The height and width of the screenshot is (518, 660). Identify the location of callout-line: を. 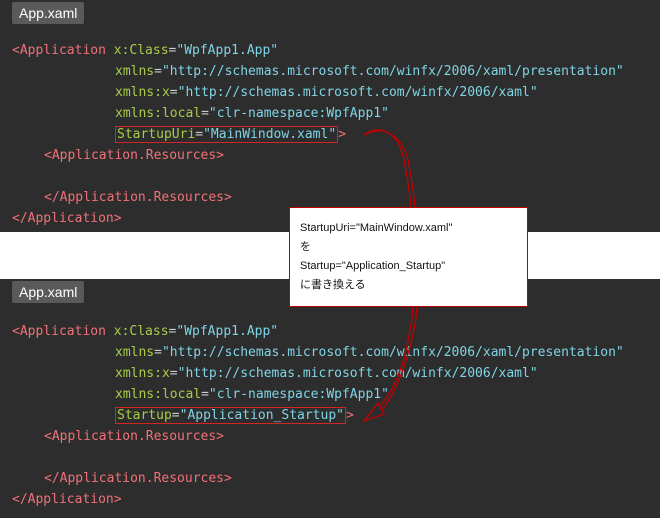
(305, 247).